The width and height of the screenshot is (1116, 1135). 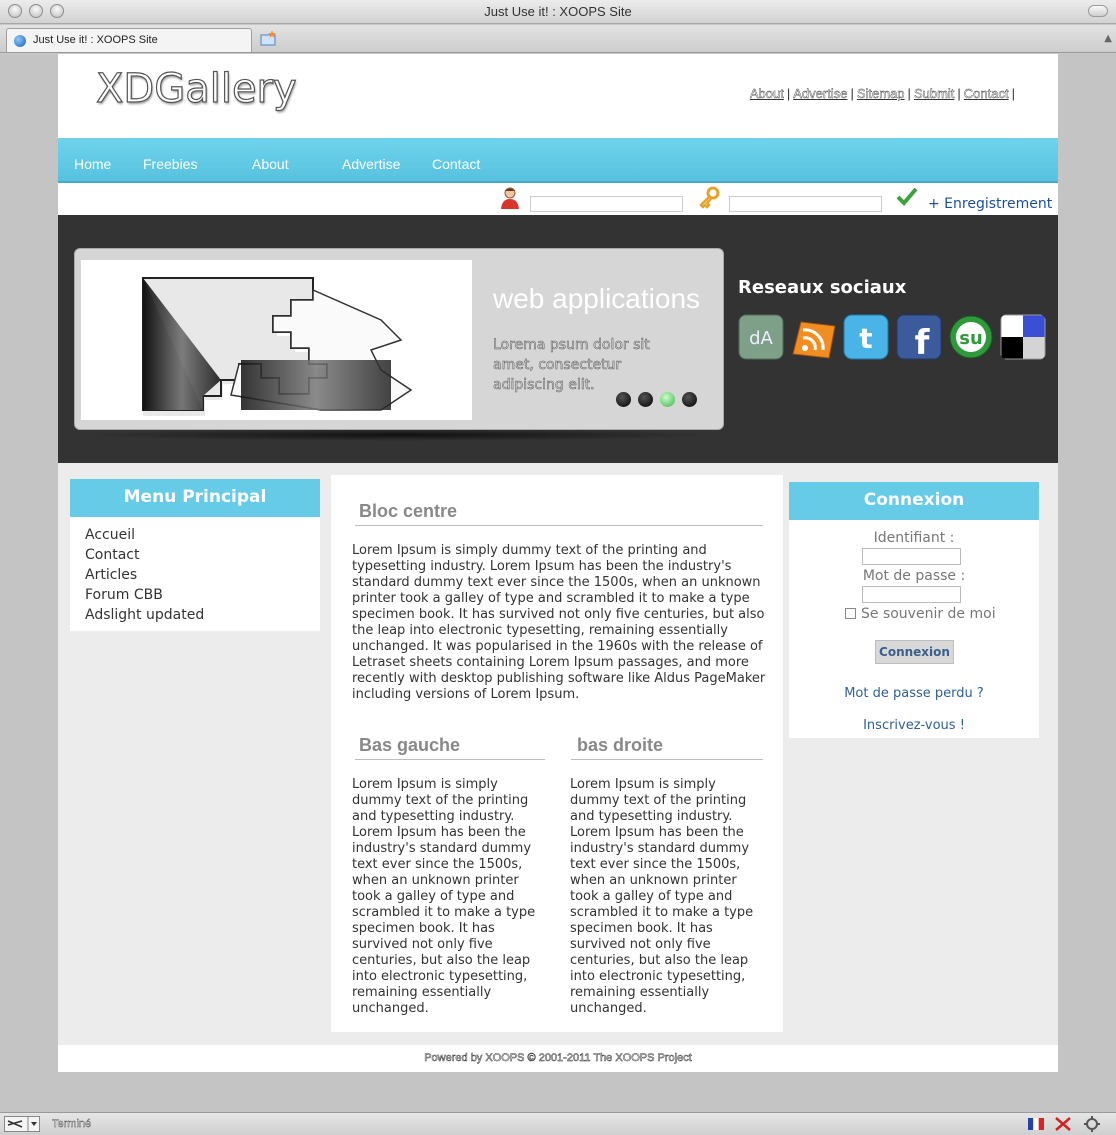 I want to click on addon-gear-icon, so click(x=1092, y=1124).